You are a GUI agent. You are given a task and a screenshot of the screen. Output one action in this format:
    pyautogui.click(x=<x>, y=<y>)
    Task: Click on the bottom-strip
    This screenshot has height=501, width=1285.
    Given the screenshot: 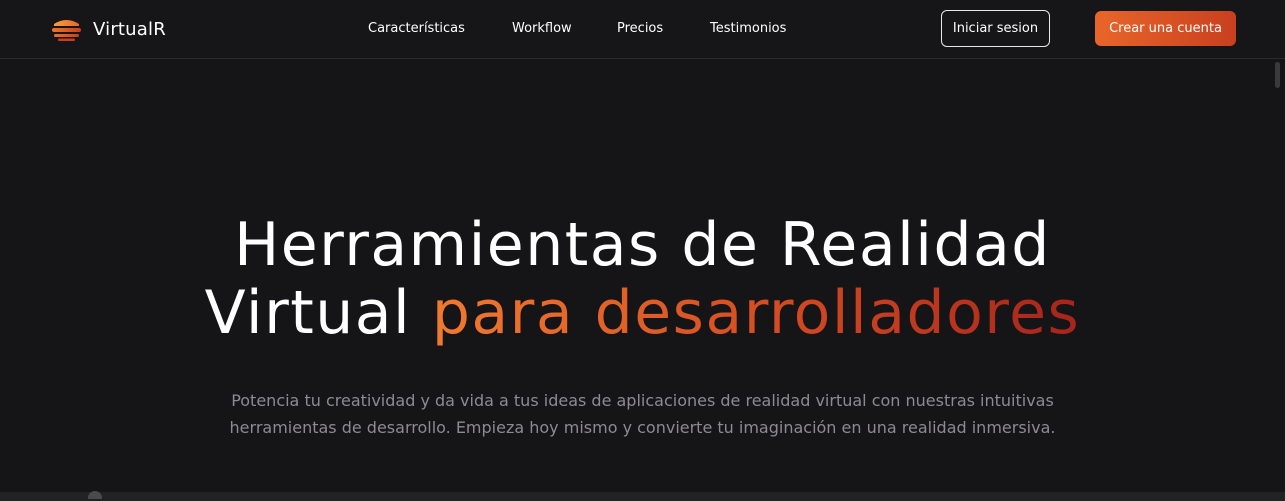 What is the action you would take?
    pyautogui.click(x=642, y=496)
    